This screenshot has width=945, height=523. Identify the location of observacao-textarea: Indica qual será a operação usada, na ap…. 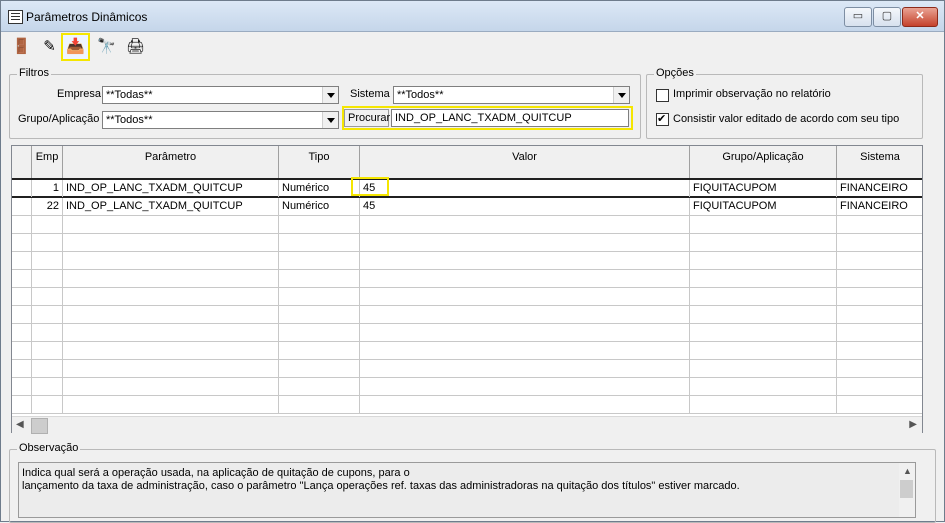
(467, 490).